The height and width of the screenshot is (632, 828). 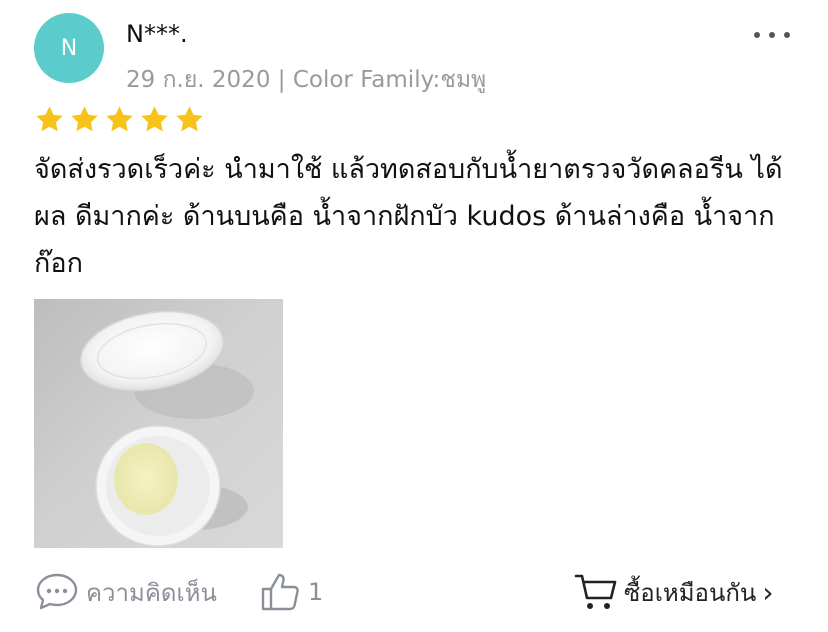 I want to click on review-date: 29 ก.ย. 2020, so click(x=198, y=80).